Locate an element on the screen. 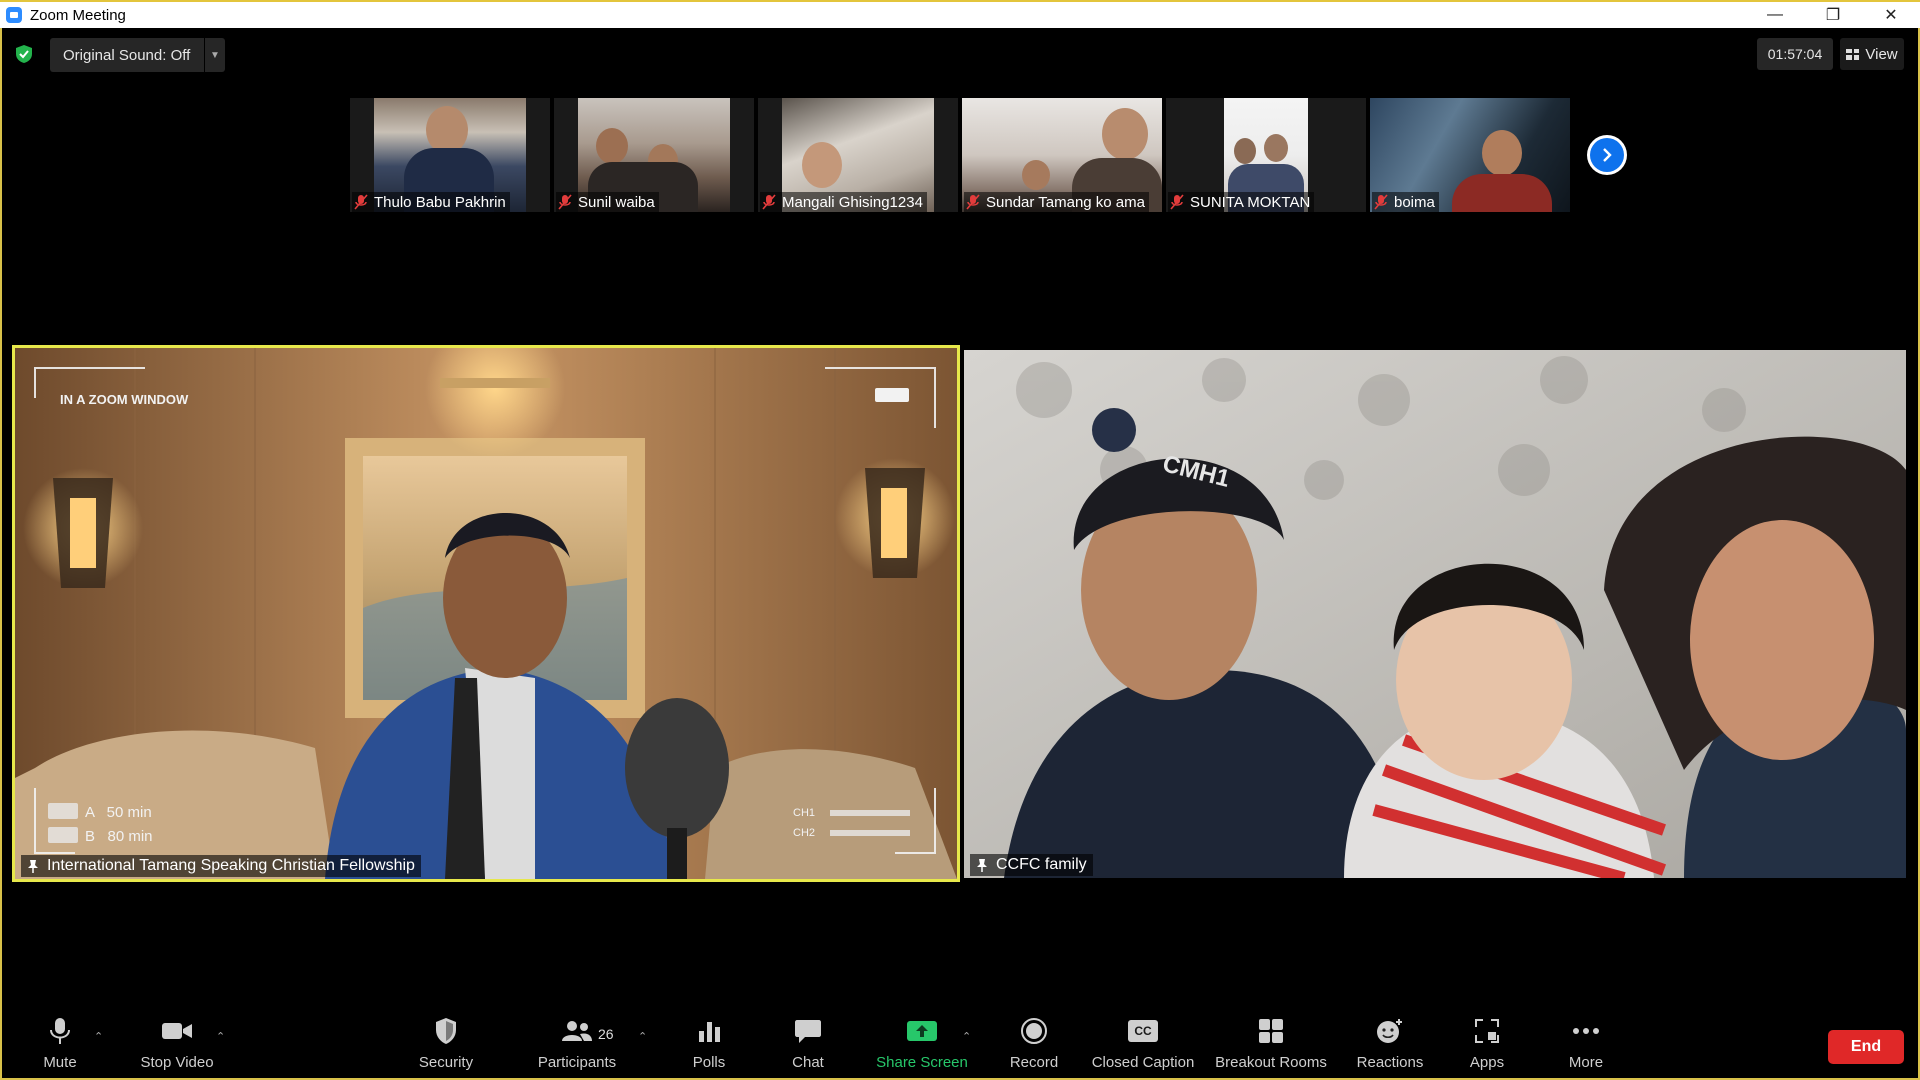 This screenshot has height=1080, width=1920. chevron-right-icon is located at coordinates (1607, 155).